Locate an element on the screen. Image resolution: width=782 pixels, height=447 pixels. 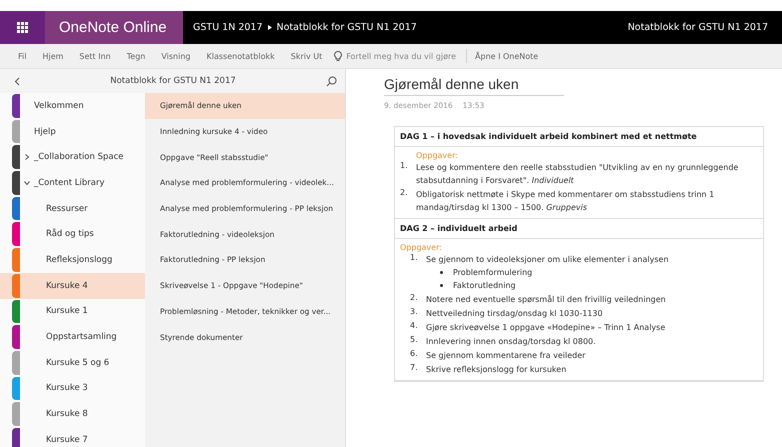
list-item-text: Obligatorisk nettmøte i Skype med kommentarer om stabsstudiens trinn 1 mandag/tirsdag kl 1300 – 1500. Gruppevis is located at coordinates (566, 201).